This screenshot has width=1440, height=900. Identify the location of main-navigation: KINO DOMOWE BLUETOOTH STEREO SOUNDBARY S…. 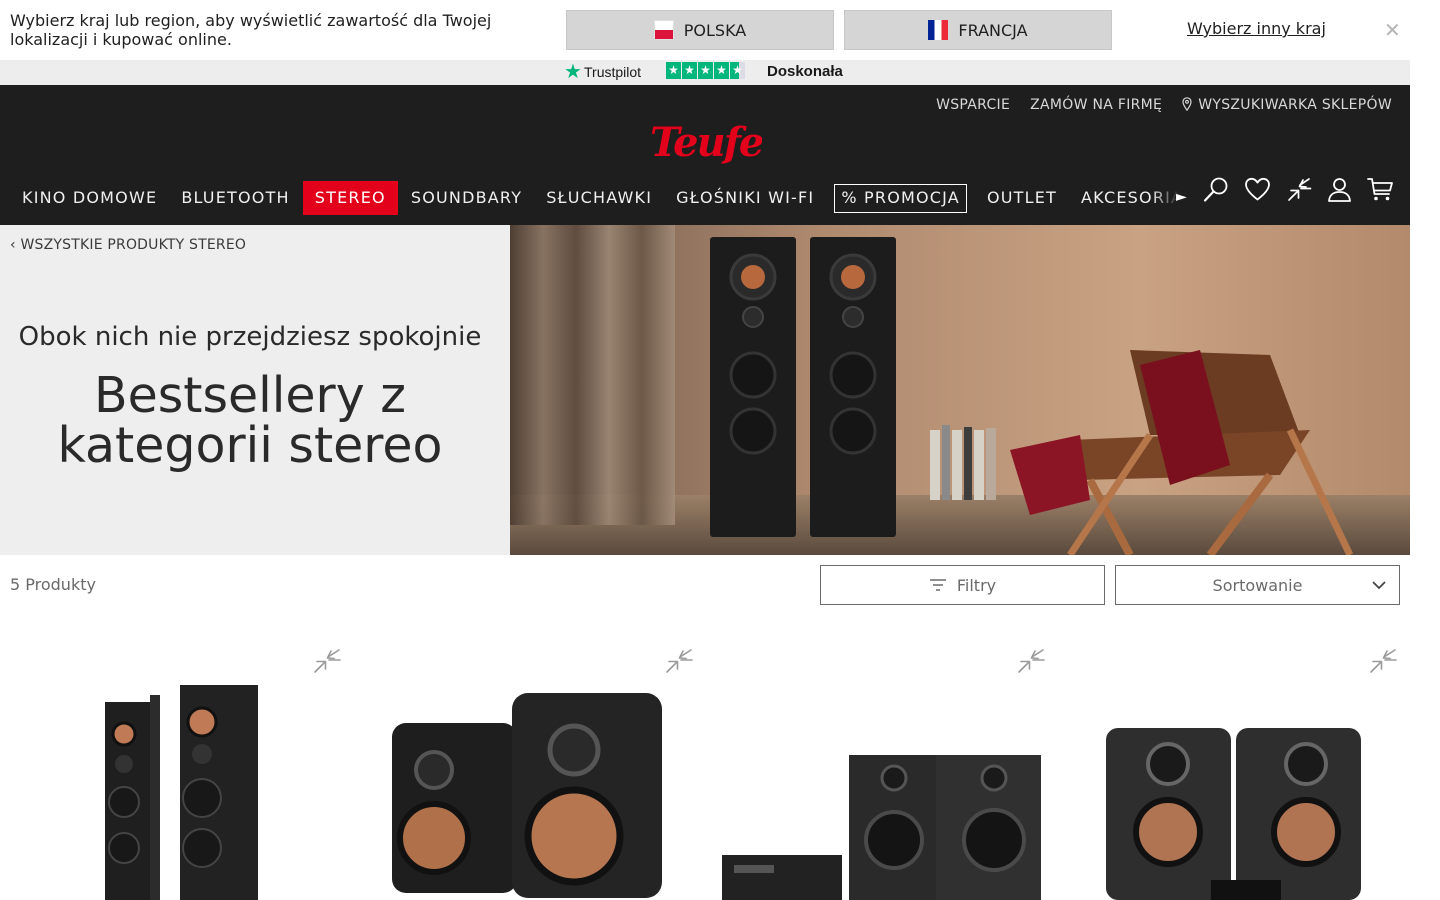
(594, 198).